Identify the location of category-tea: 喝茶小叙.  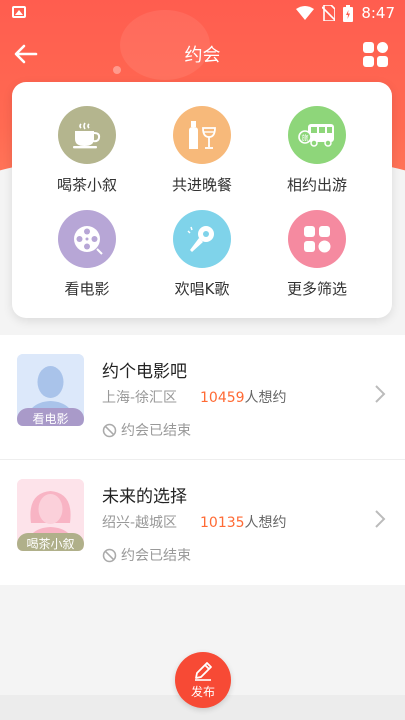
(87, 150).